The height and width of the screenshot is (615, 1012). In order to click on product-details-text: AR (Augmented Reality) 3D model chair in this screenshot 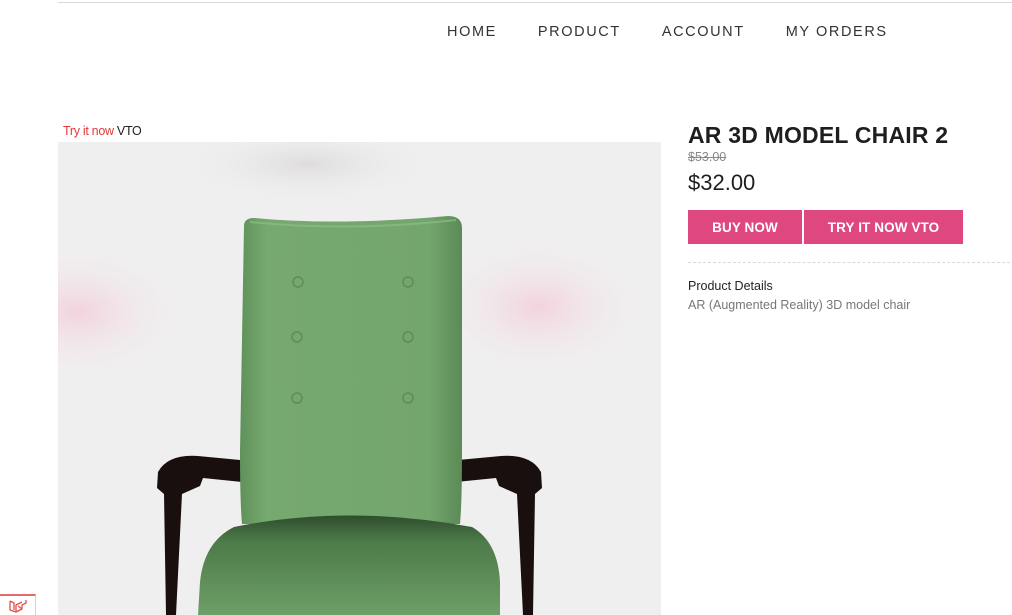, I will do `click(799, 305)`.